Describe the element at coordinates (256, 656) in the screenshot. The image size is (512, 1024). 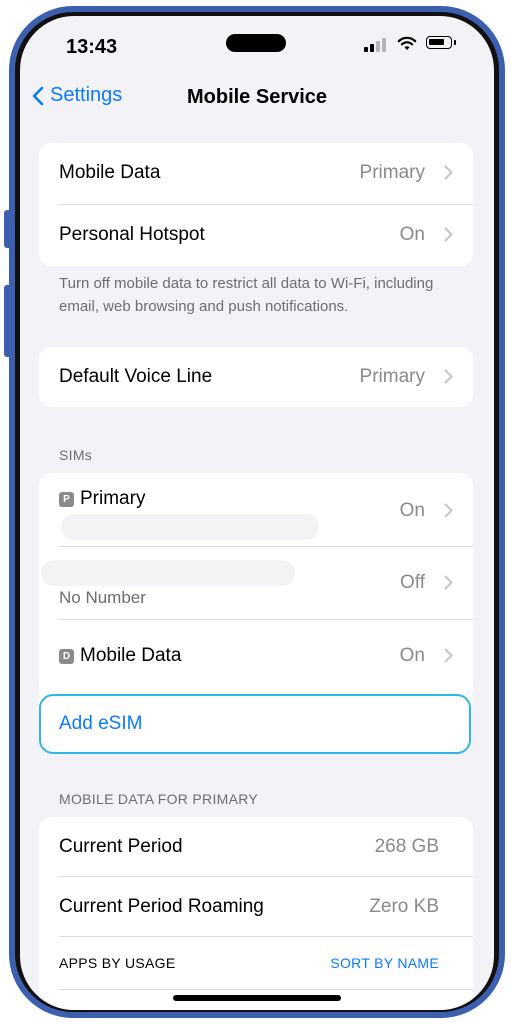
I see `sim-mobile-data-row: D Mobile Data On` at that location.